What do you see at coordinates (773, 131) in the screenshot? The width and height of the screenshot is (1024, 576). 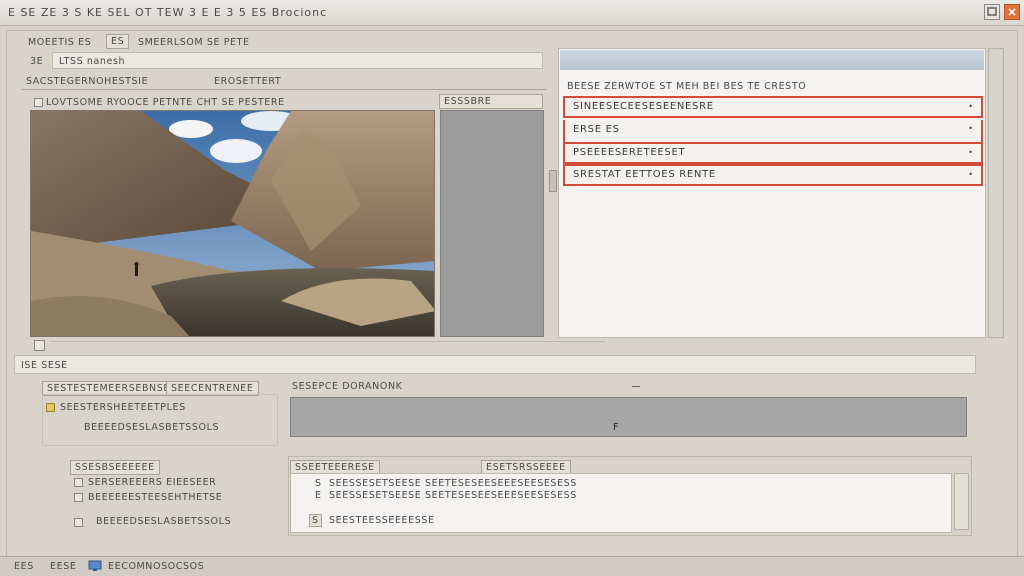 I see `list-item: ERSE ES •` at bounding box center [773, 131].